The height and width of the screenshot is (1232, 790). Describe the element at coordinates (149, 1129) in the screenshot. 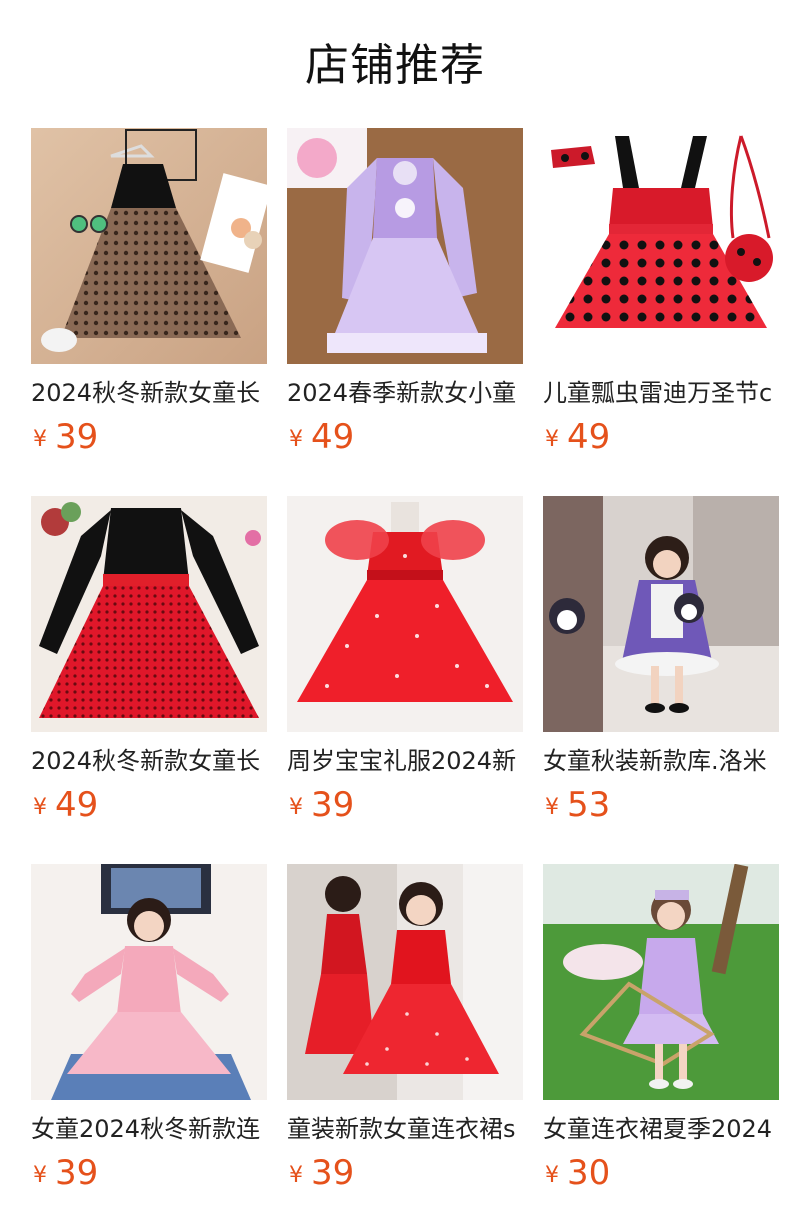

I see `product-name: 女童2024秋冬新款连` at that location.